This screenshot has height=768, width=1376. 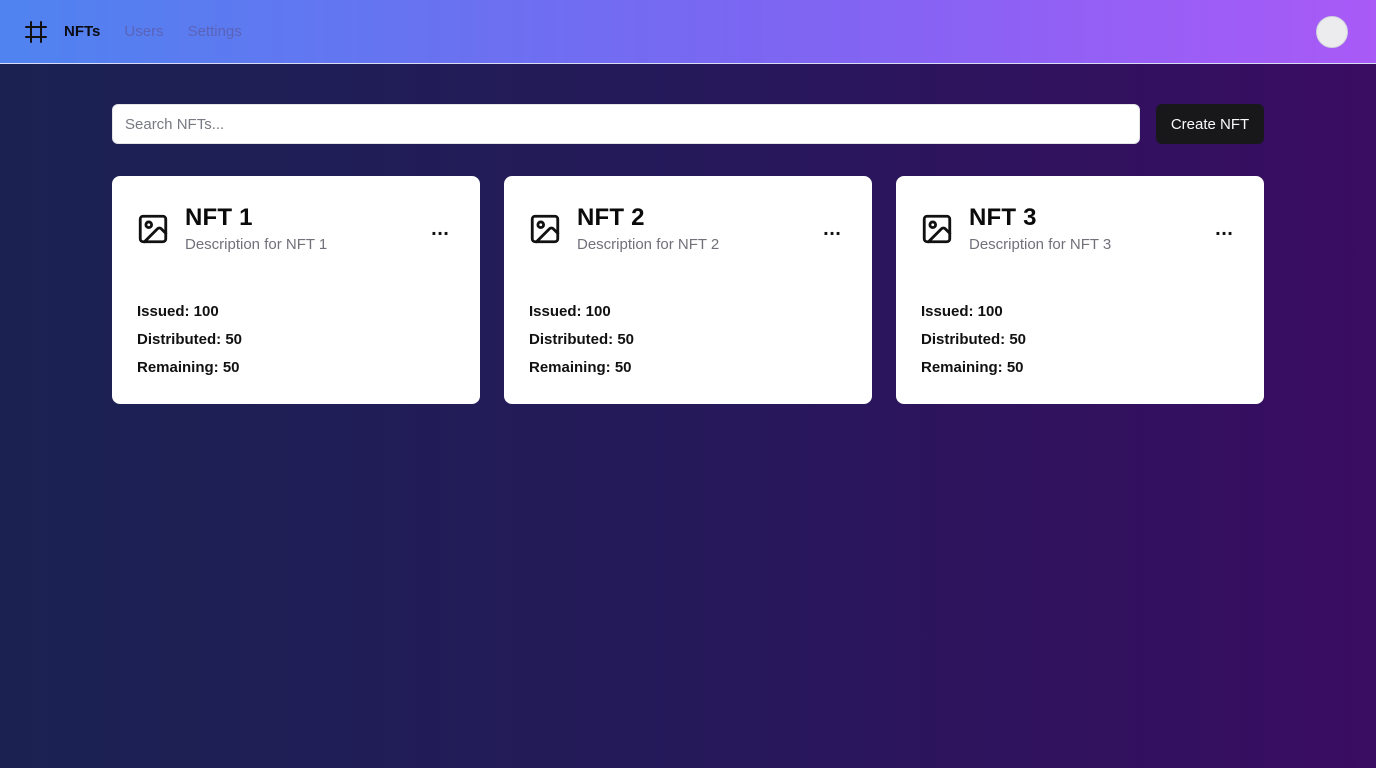 I want to click on card-description: Description for NFT 2, so click(x=648, y=244).